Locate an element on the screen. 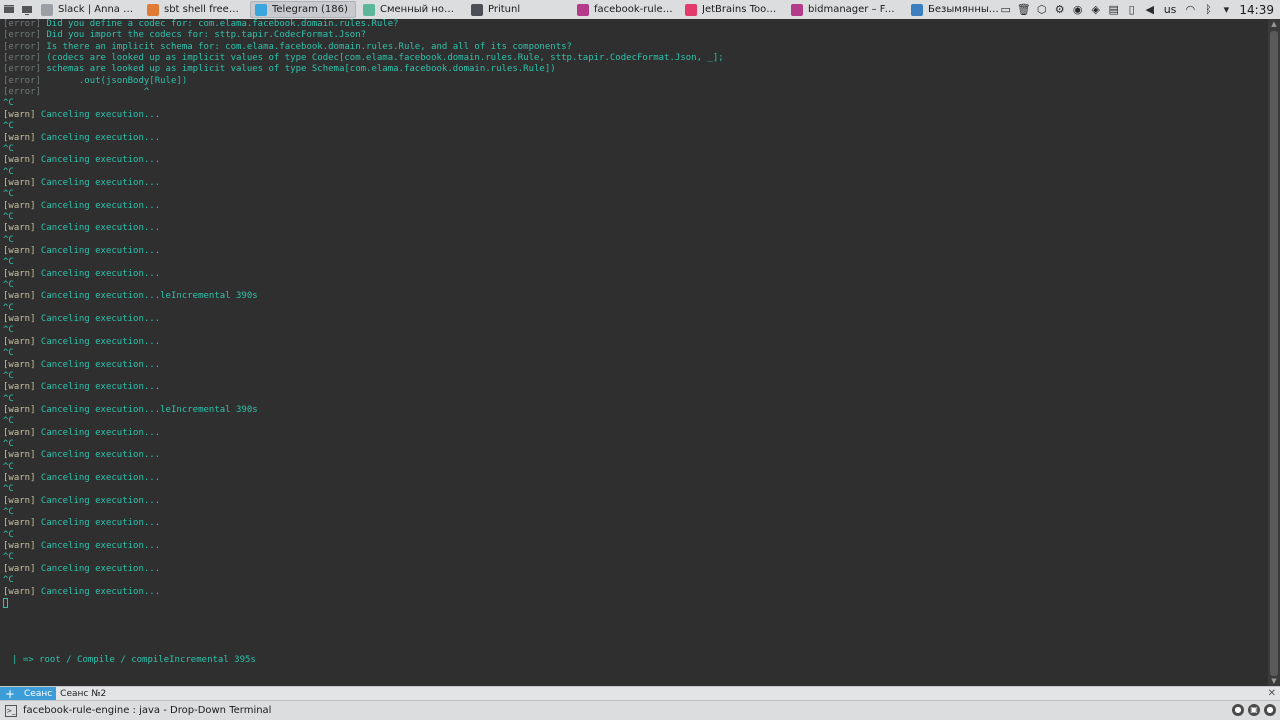 The height and width of the screenshot is (720, 1280). taskbar-task: JetBrains Toolbox is located at coordinates (732, 9).